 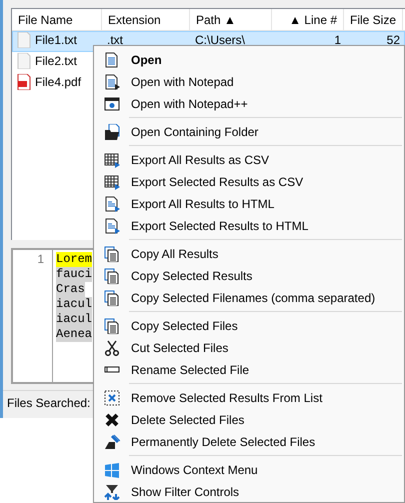 I want to click on table-cell: 1, so click(x=337, y=40).